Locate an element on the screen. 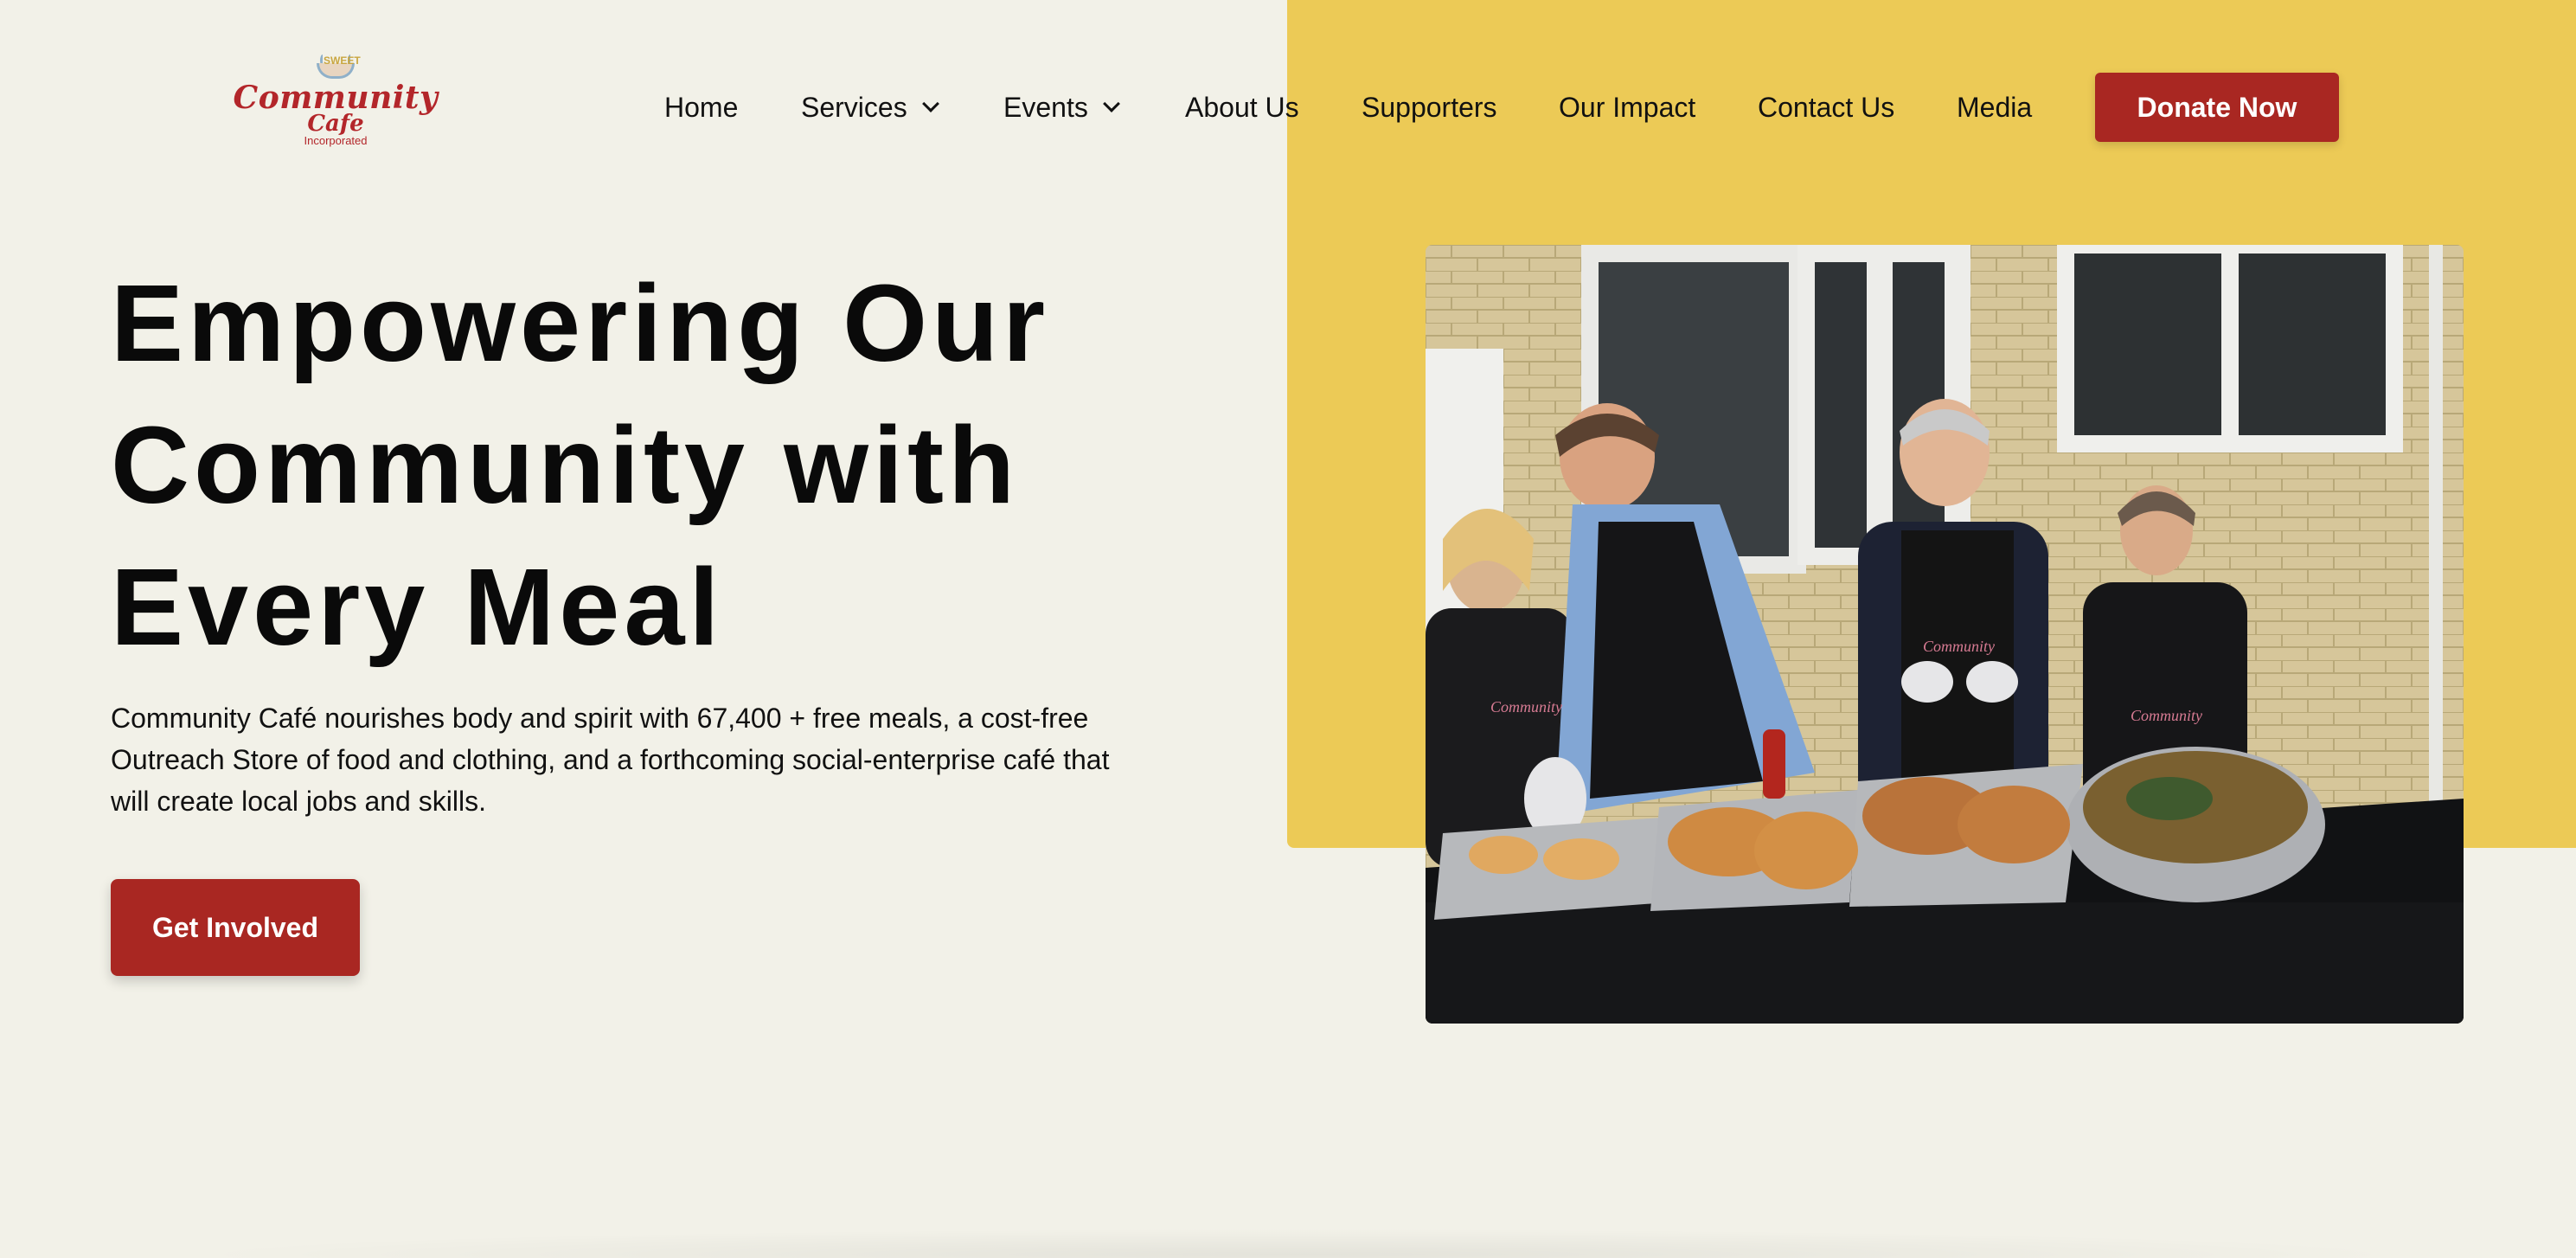  nav-item-contact-us: Contact Us is located at coordinates (1826, 107).